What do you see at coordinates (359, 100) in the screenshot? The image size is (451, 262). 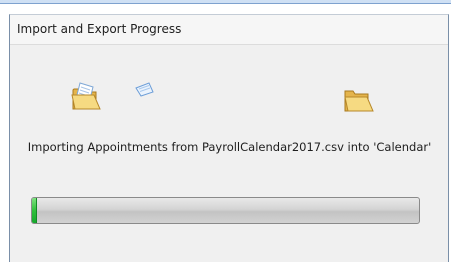 I see `open-folder-icon` at bounding box center [359, 100].